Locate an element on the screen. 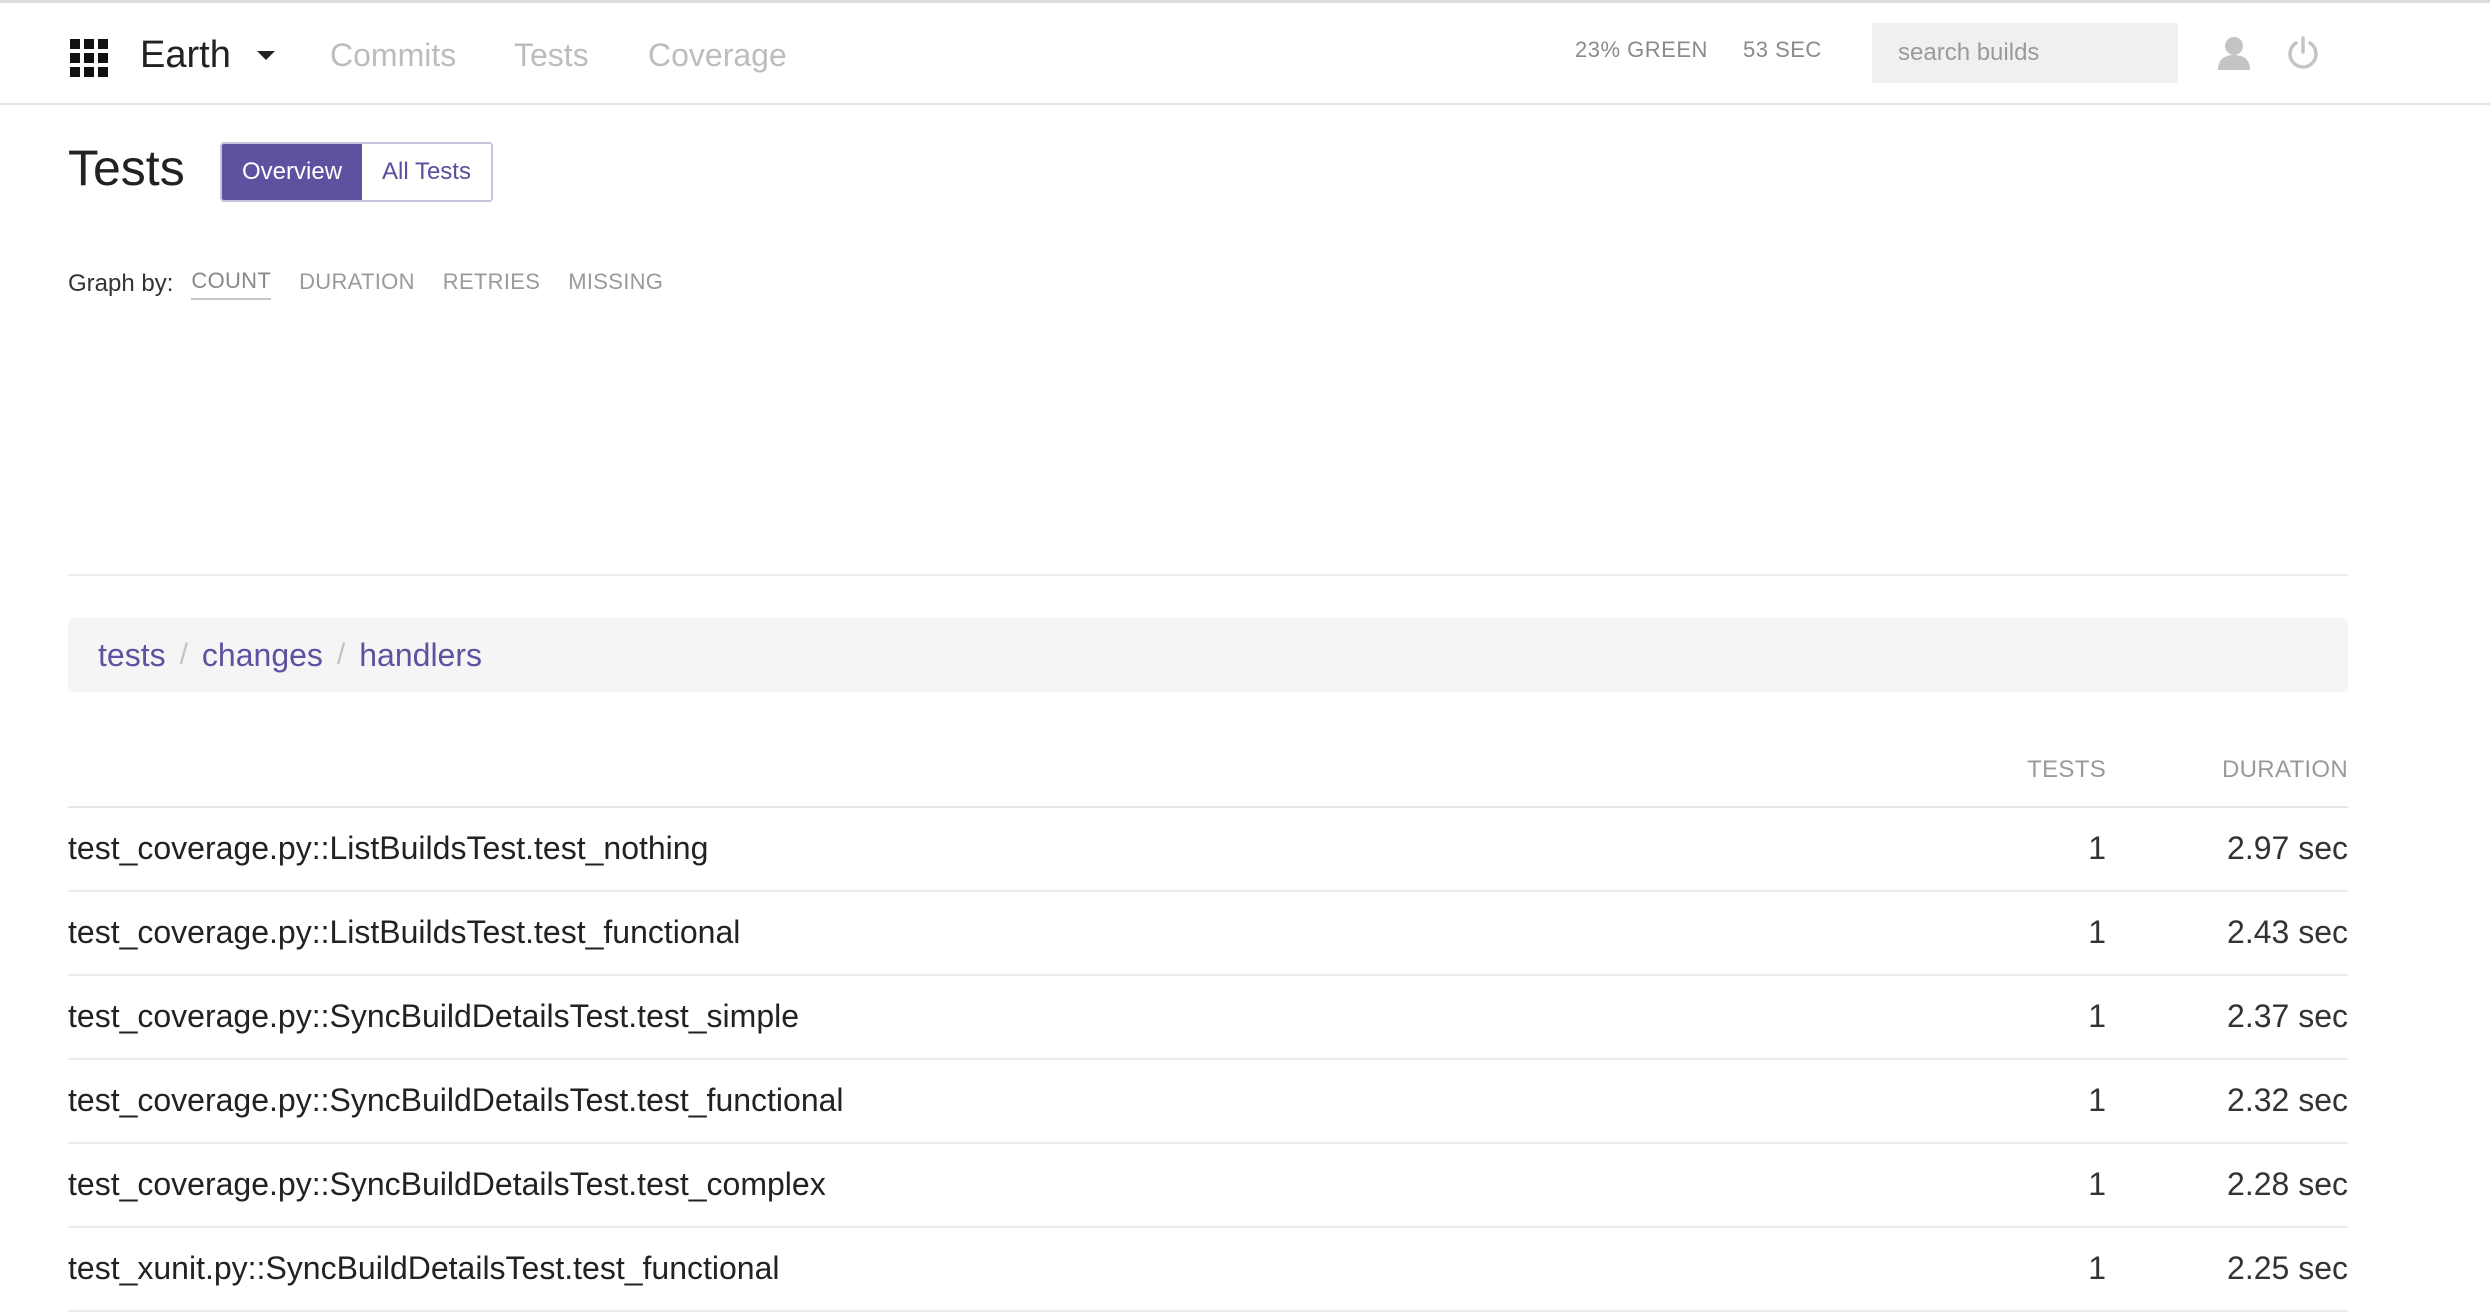 The image size is (2490, 1312). test-duration: 2.32 sec is located at coordinates (2287, 1100).